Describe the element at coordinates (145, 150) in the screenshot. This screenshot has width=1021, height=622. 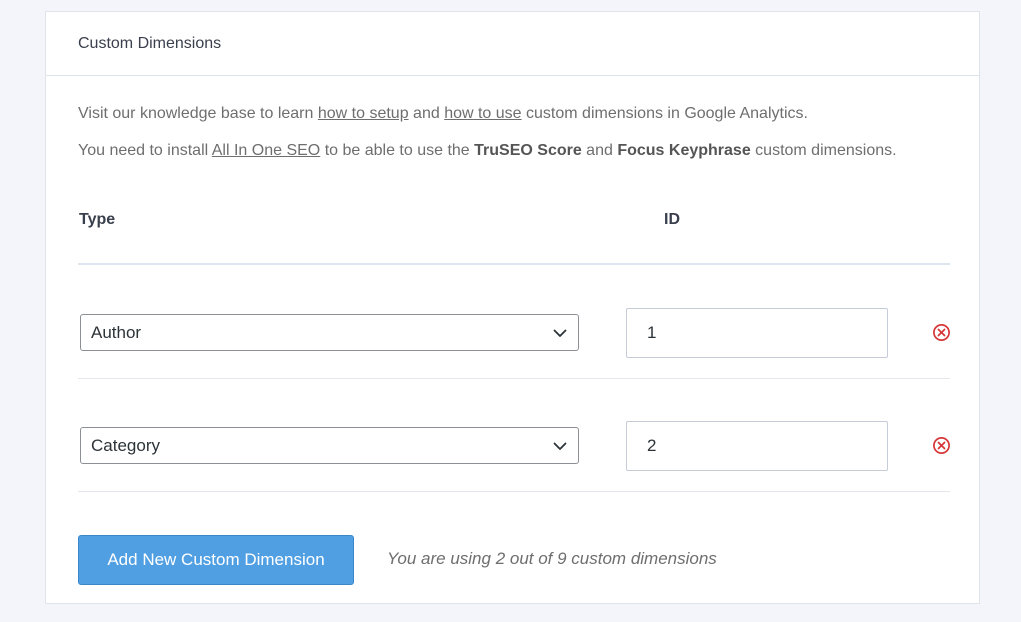
I see `text-fragment: You need to install` at that location.